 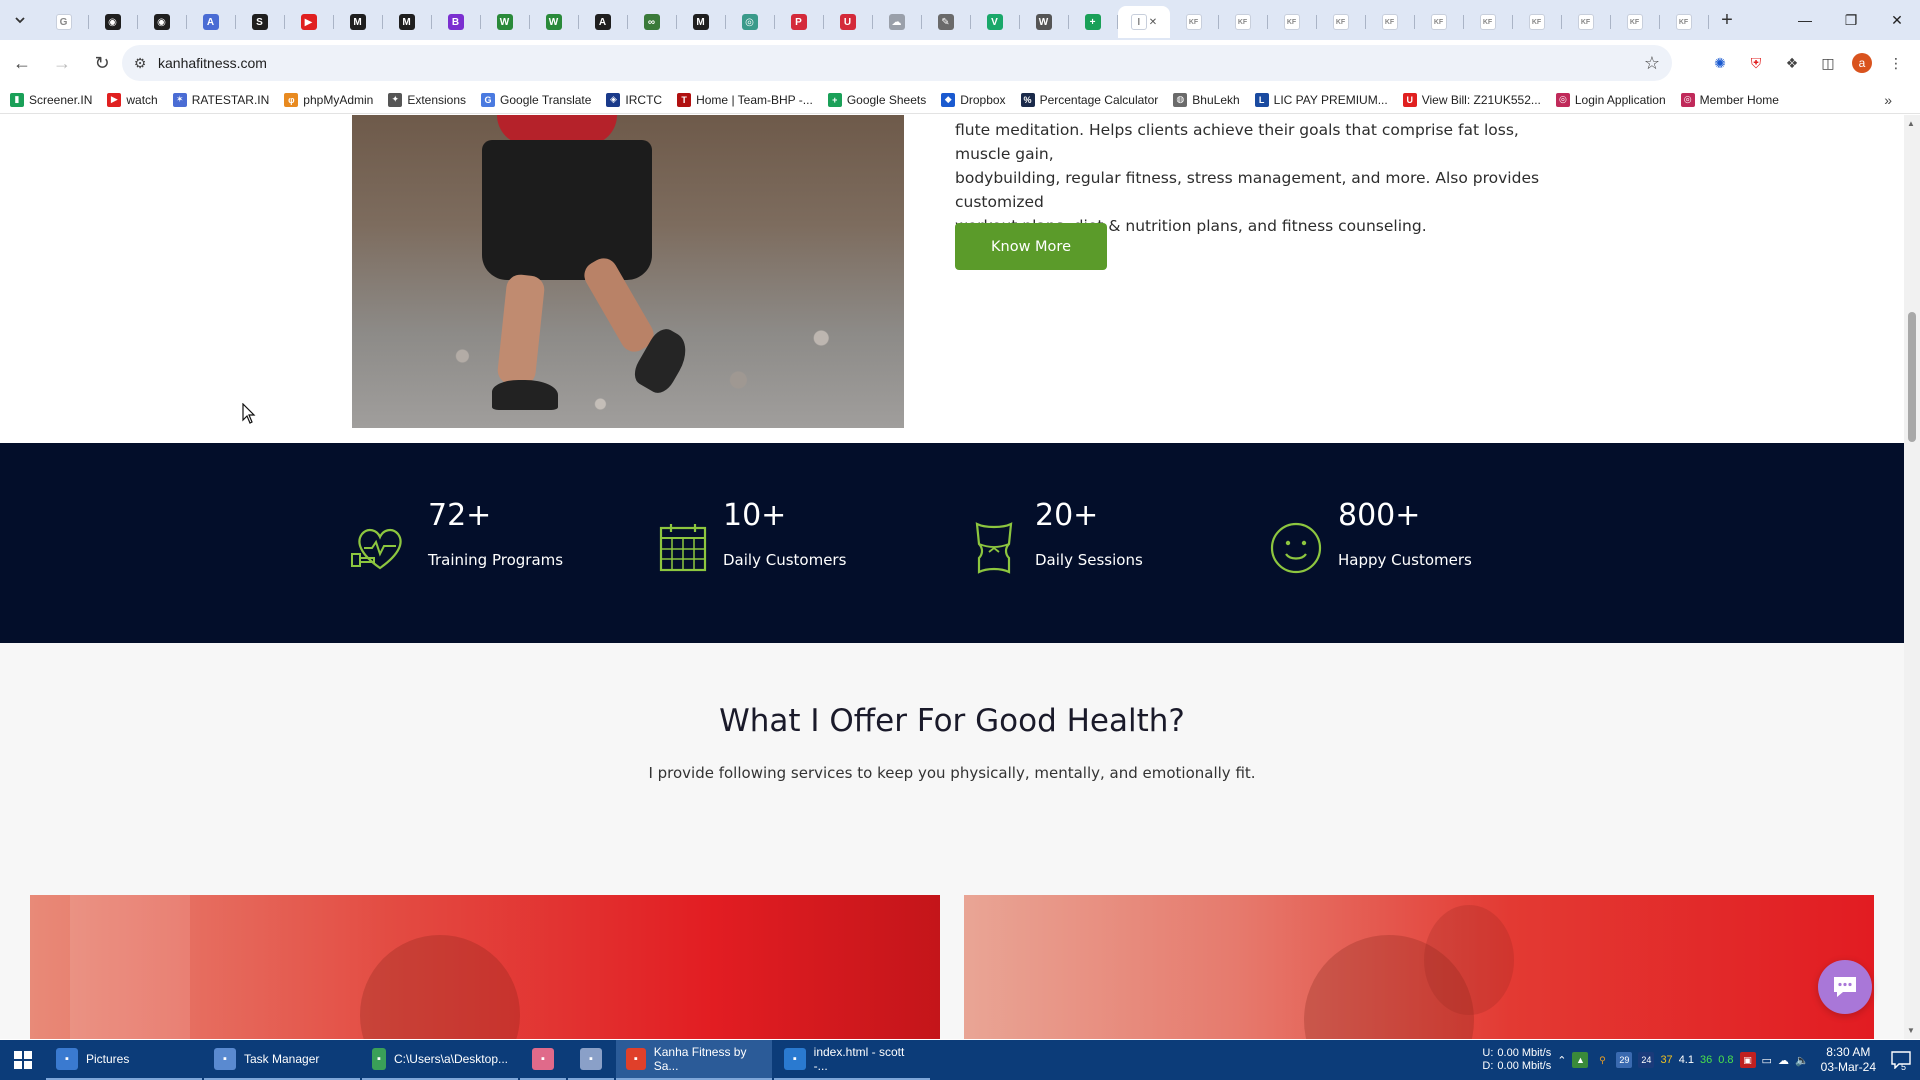 What do you see at coordinates (1089, 99) in the screenshot?
I see `bookmark-item: % Percentage Calculator` at bounding box center [1089, 99].